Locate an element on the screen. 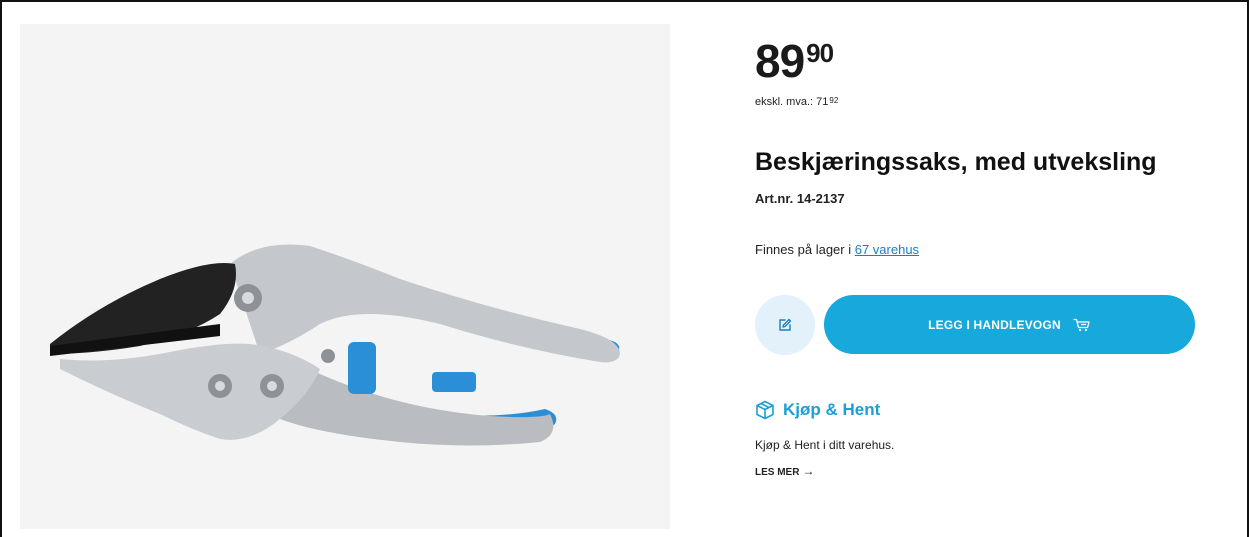  edit-icon is located at coordinates (785, 324).